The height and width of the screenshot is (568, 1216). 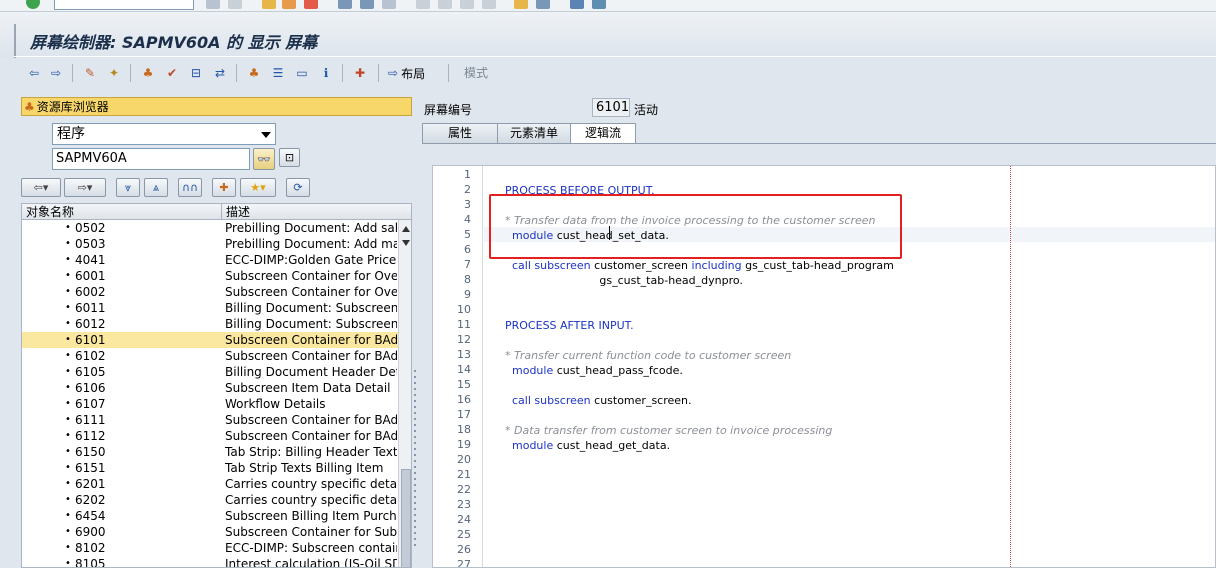 I want to click on expand-button: ⩔, so click(x=128, y=187).